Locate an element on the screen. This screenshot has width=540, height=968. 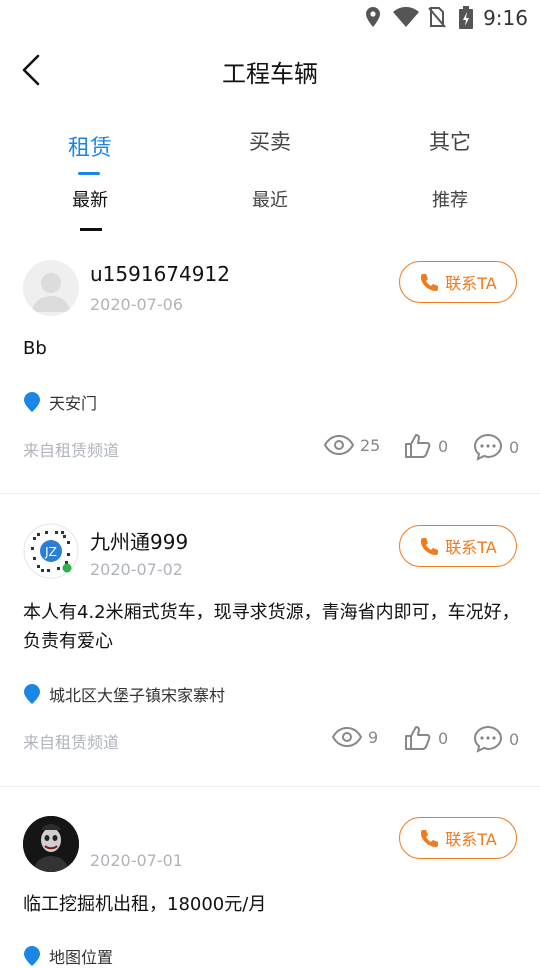
tab-trade: 买卖 is located at coordinates (270, 141).